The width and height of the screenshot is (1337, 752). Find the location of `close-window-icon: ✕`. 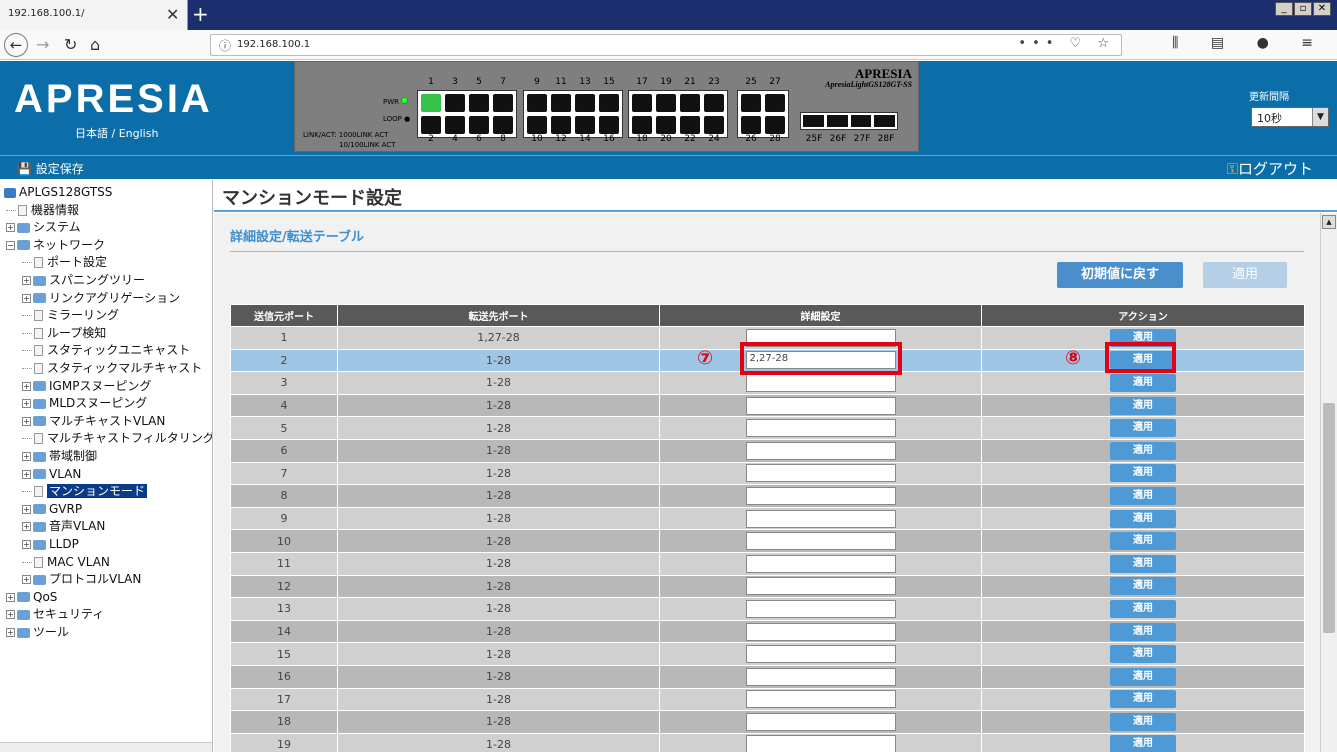

close-window-icon: ✕ is located at coordinates (1322, 9).